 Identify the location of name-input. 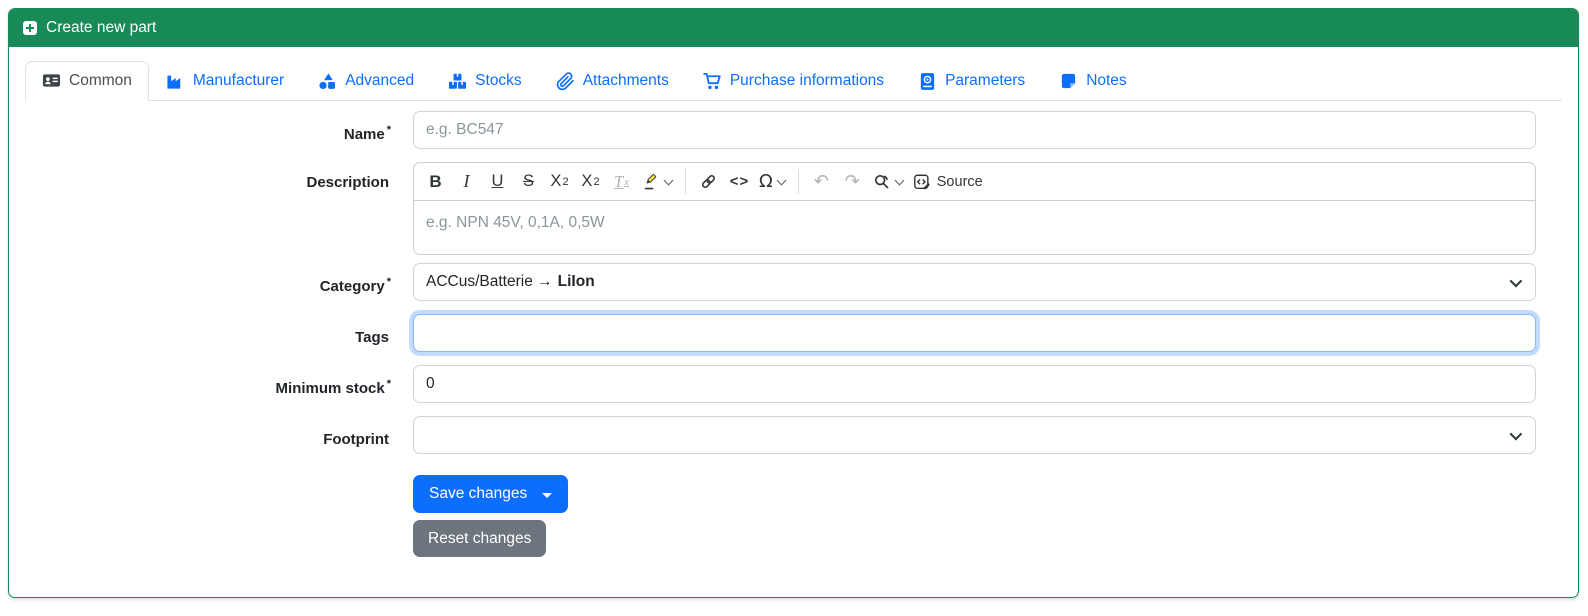
(974, 130).